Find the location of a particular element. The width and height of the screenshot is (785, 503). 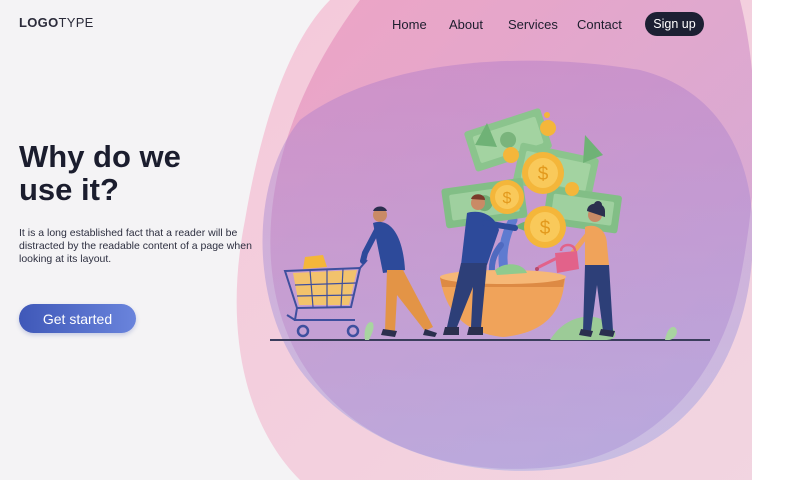

nav-link-home: Home is located at coordinates (409, 24).